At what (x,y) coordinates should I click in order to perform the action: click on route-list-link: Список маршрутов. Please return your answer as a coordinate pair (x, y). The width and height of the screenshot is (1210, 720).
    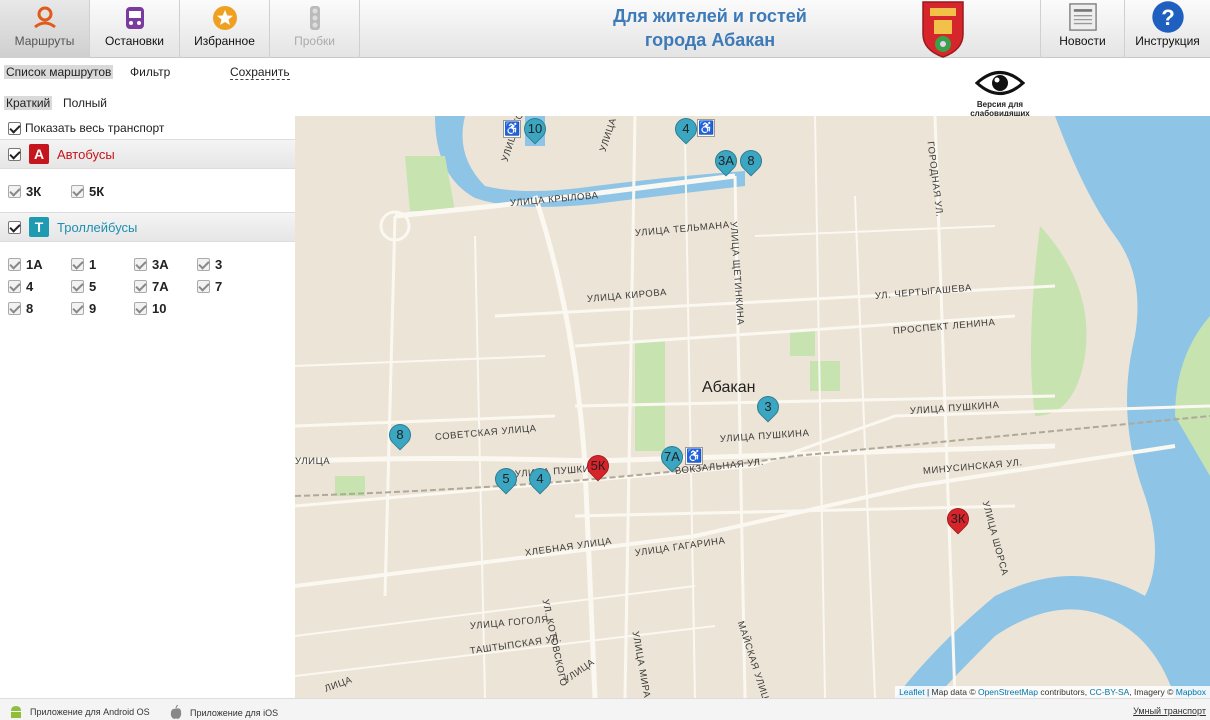
    Looking at the image, I should click on (59, 72).